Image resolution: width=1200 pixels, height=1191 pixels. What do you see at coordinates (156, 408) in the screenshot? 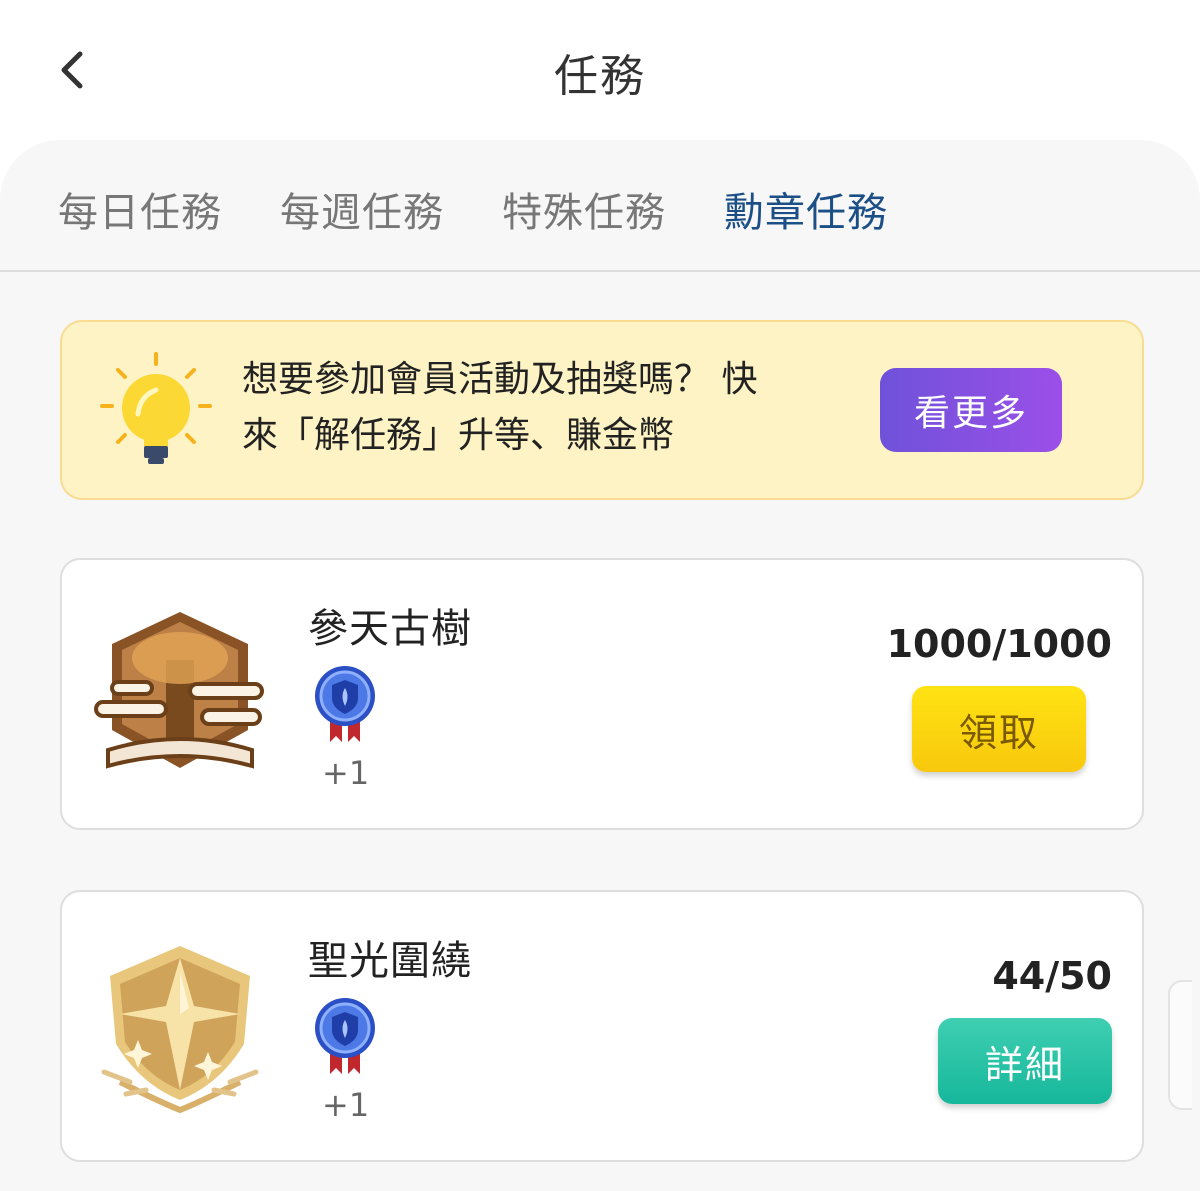
I see `lightbulb-icon` at bounding box center [156, 408].